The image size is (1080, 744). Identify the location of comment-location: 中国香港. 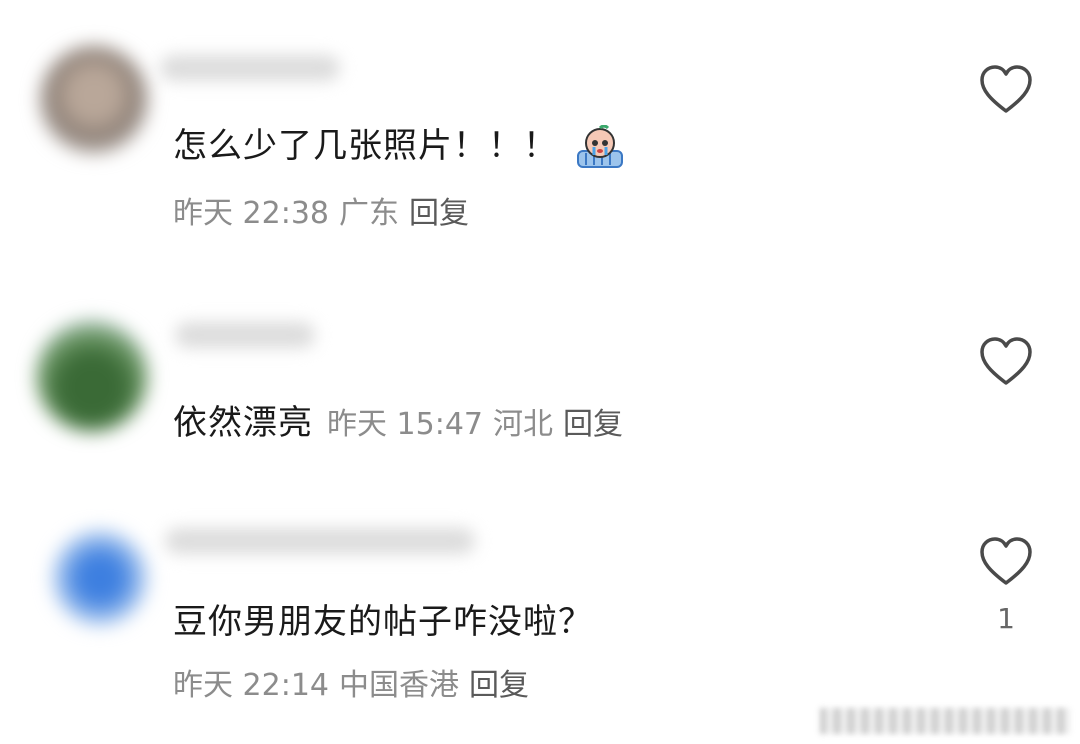
(399, 685).